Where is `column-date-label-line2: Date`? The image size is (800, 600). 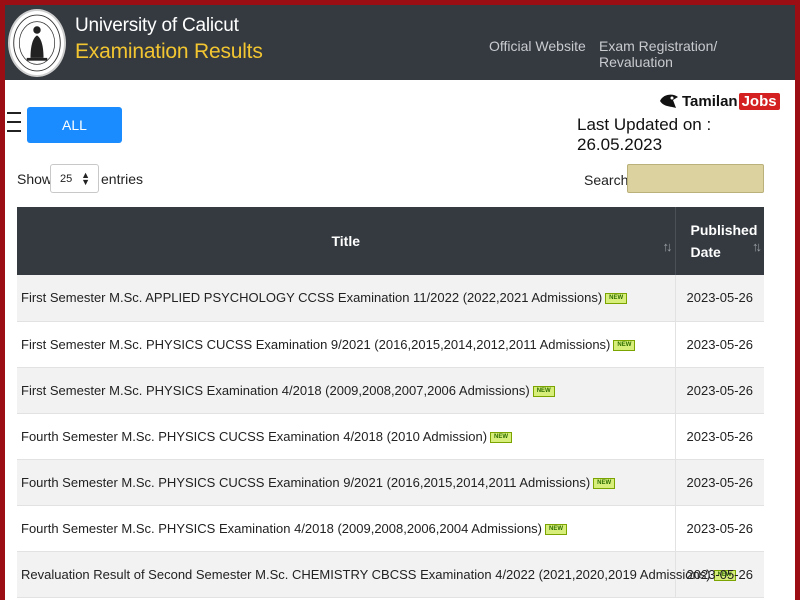 column-date-label-line2: Date is located at coordinates (705, 252).